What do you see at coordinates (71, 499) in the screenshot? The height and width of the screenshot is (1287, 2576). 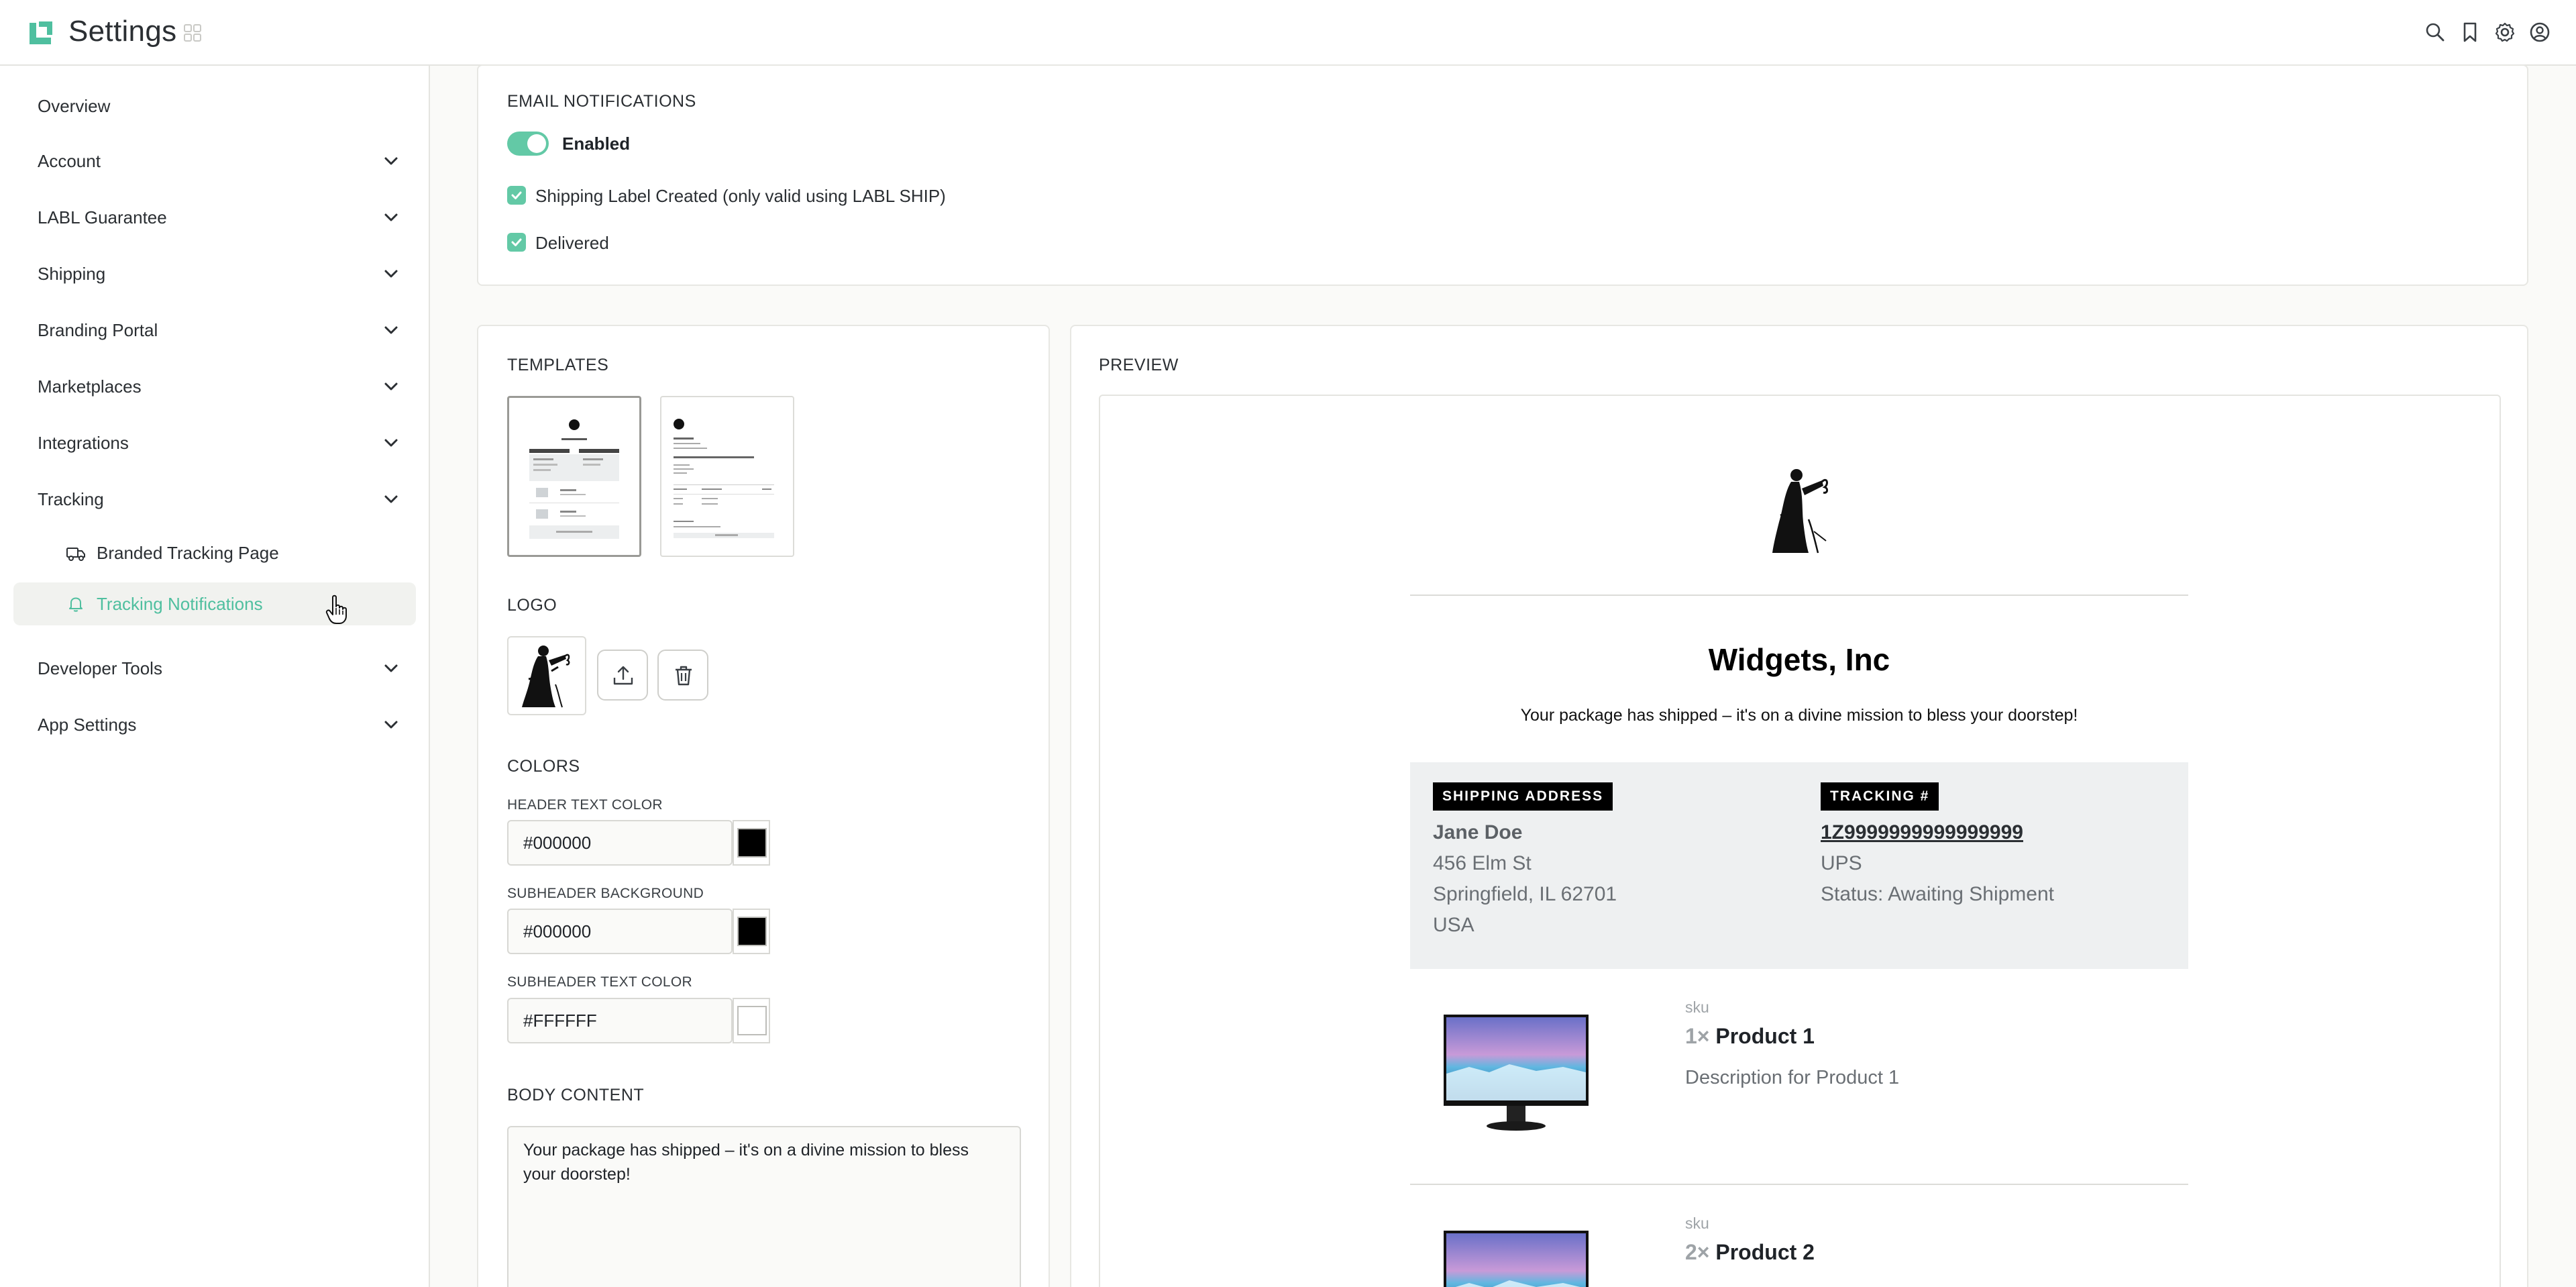 I see `sidebar-item-label: Tracking` at bounding box center [71, 499].